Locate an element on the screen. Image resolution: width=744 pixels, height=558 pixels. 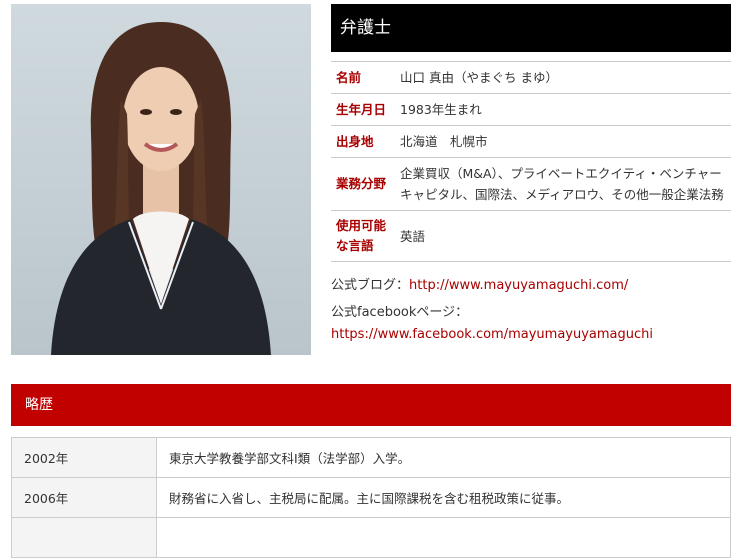
profile-row-origin: 出身地 北海道 札幌市 is located at coordinates (531, 141).